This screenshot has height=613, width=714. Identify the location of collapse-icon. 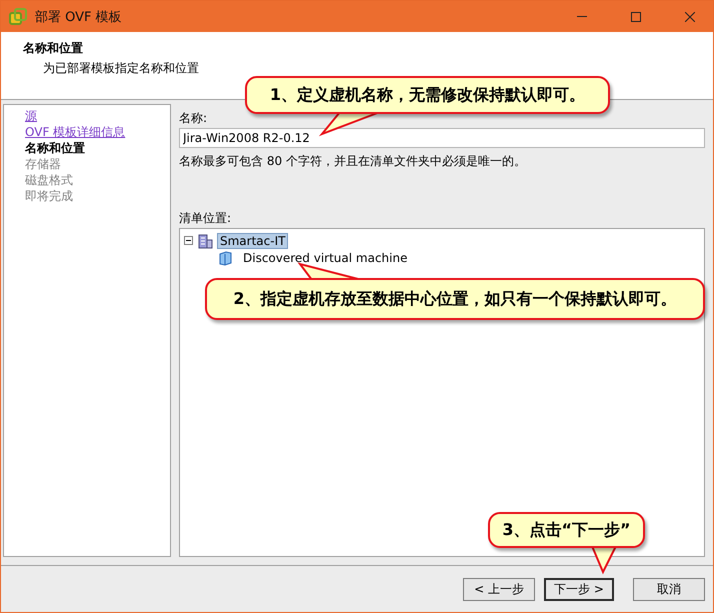
(188, 240).